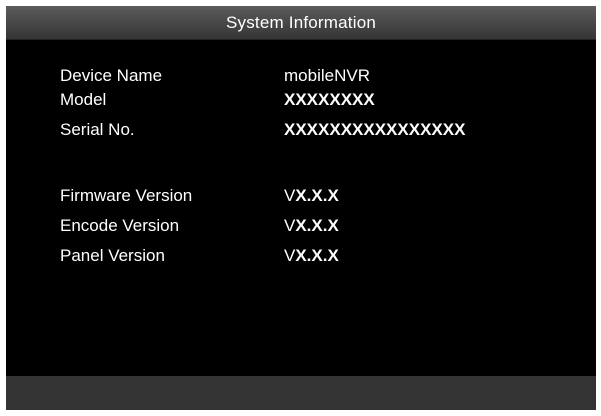 The height and width of the screenshot is (416, 601). What do you see at coordinates (317, 195) in the screenshot?
I see `firmware-version-number: X.X.X` at bounding box center [317, 195].